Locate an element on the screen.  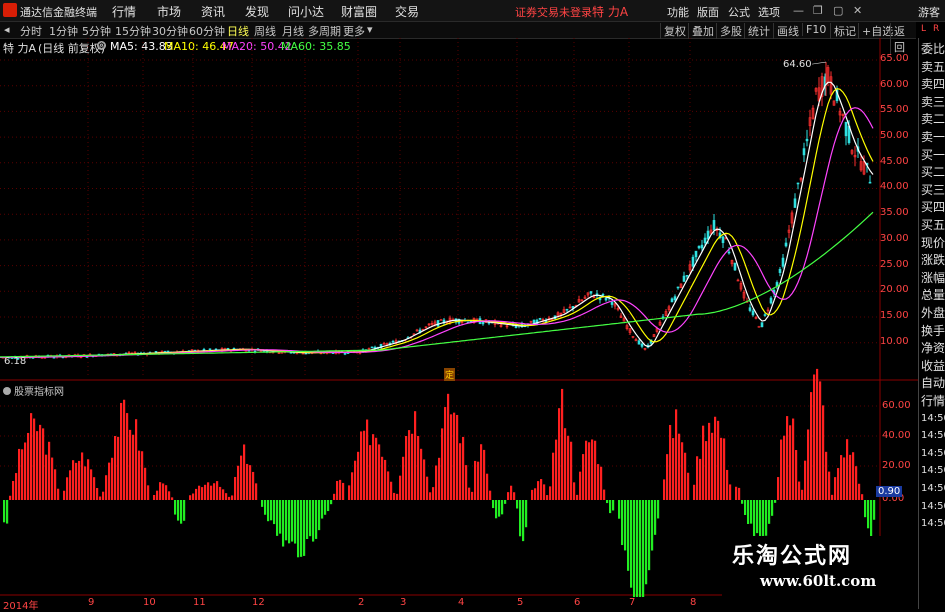
period-week: 周线 is located at coordinates (265, 31).